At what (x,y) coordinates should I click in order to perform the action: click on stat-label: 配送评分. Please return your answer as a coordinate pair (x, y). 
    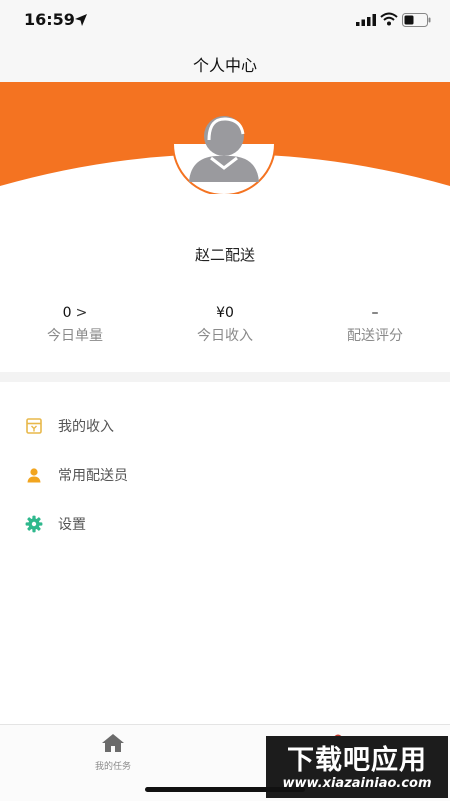
    Looking at the image, I should click on (375, 336).